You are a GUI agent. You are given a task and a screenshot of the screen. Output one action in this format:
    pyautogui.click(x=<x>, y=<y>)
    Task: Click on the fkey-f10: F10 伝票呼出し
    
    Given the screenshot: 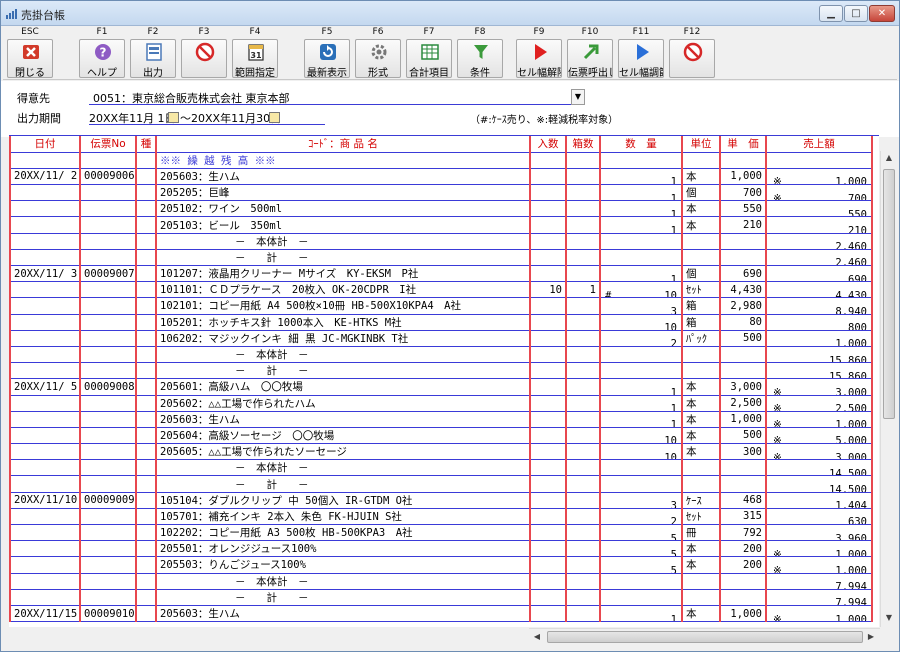 What is the action you would take?
    pyautogui.click(x=590, y=53)
    